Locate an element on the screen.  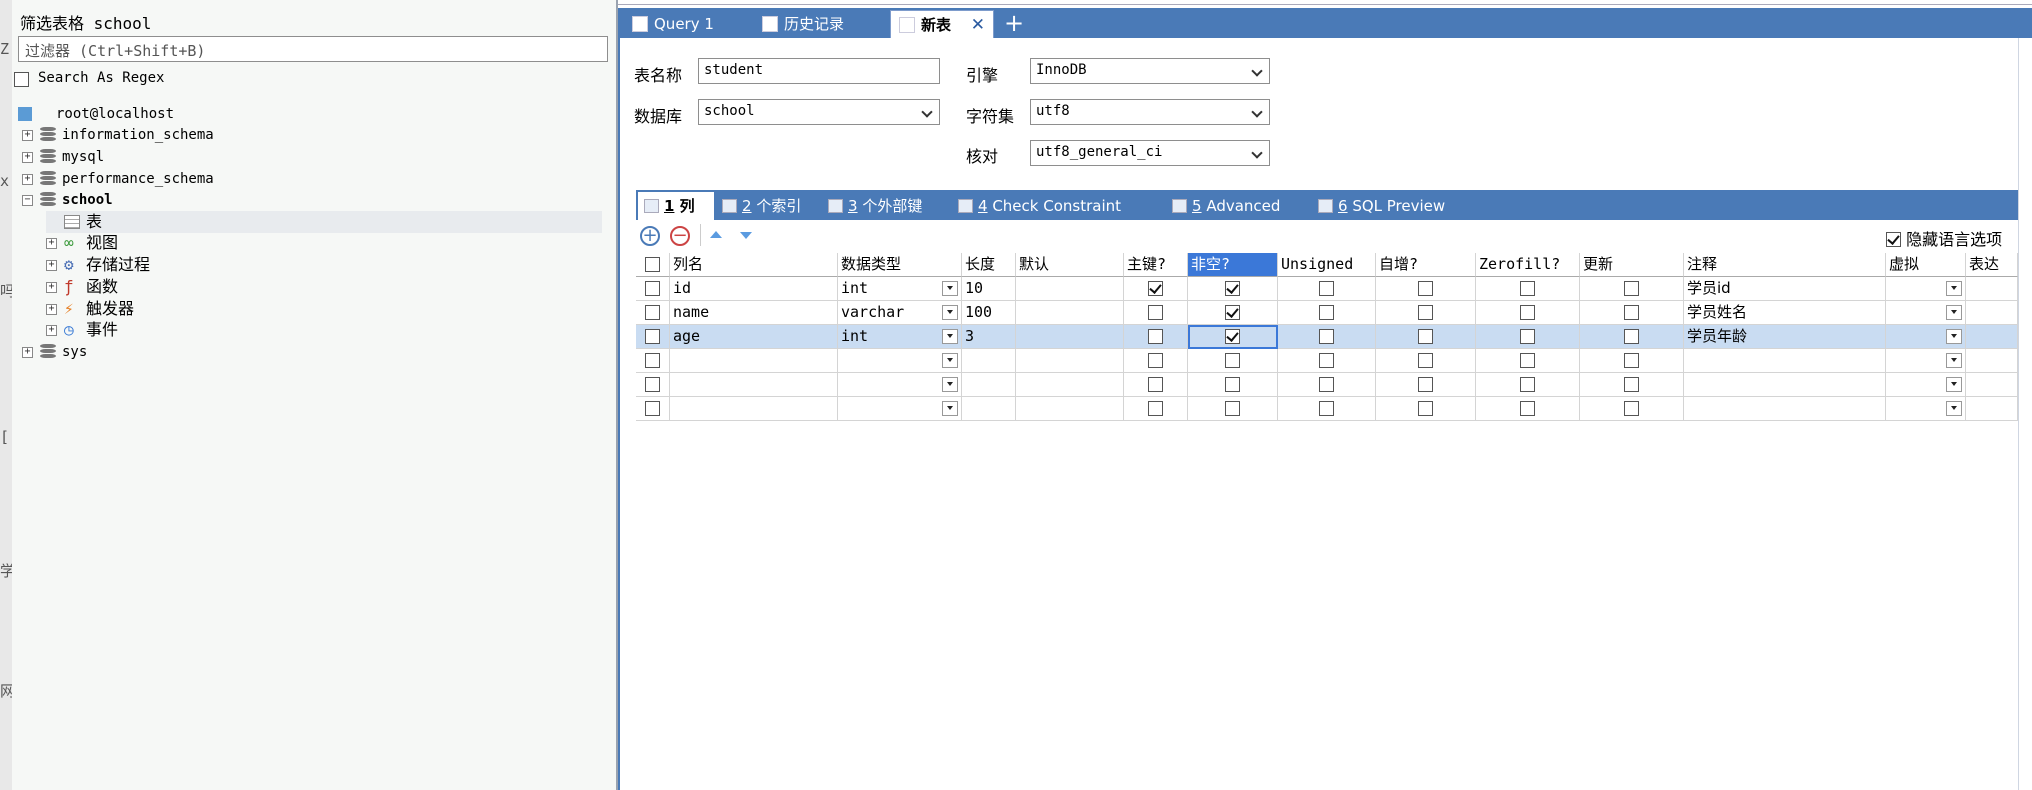
table-name-input: student is located at coordinates (819, 71).